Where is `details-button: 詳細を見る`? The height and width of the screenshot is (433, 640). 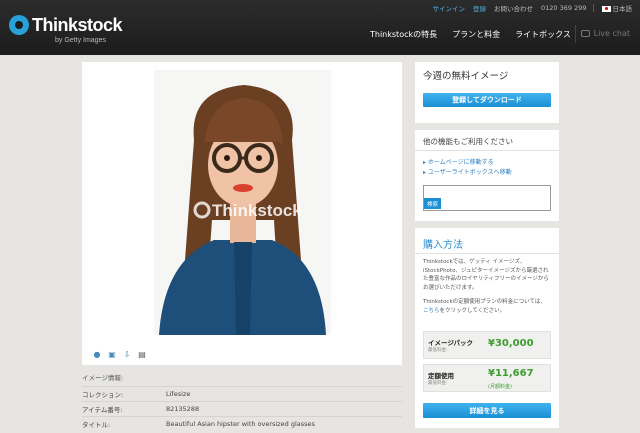
details-button: 詳細を見る is located at coordinates (487, 410).